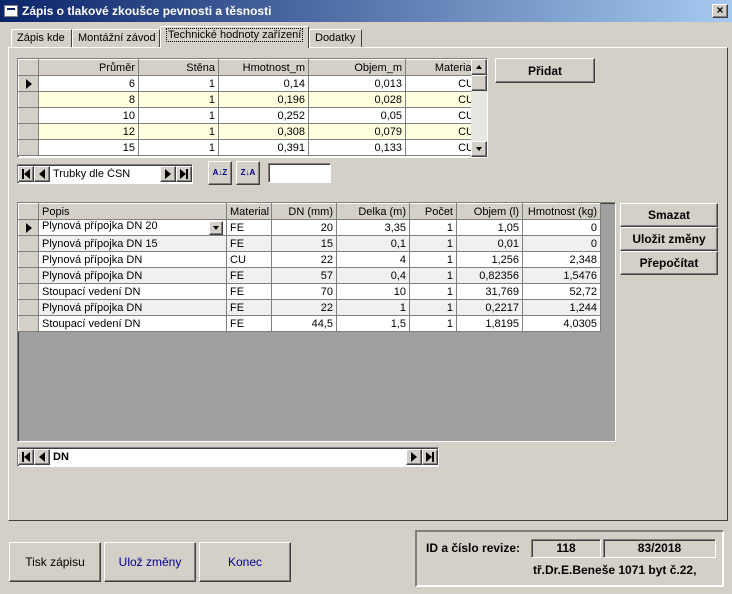  What do you see at coordinates (55, 562) in the screenshot?
I see `print-report-button: Tisk zápisu` at bounding box center [55, 562].